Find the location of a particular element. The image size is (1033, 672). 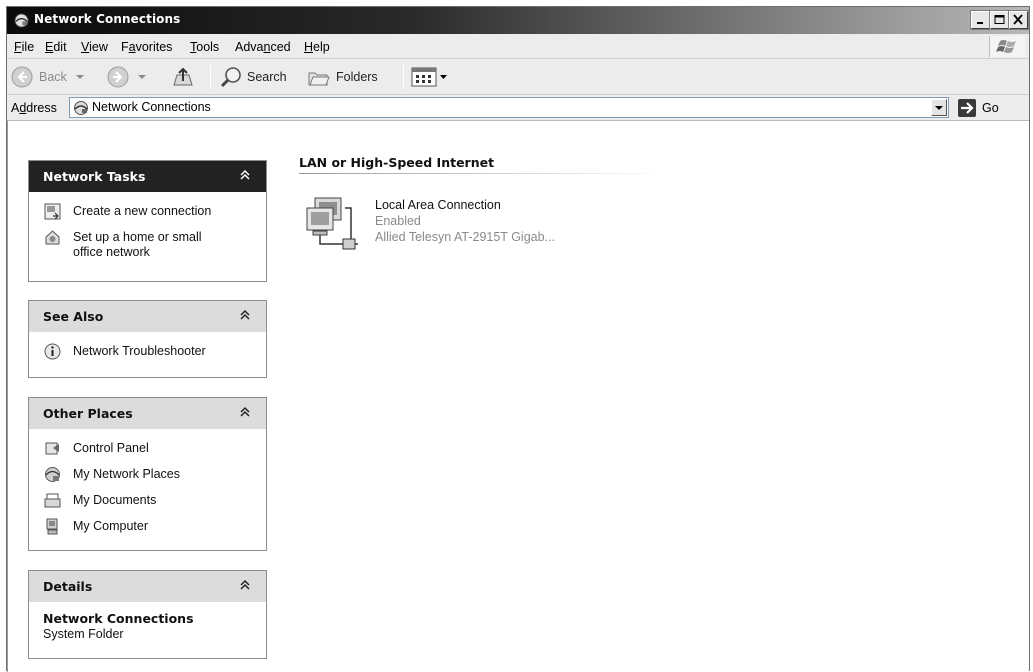

title-bar: Network Connections is located at coordinates (518, 20).